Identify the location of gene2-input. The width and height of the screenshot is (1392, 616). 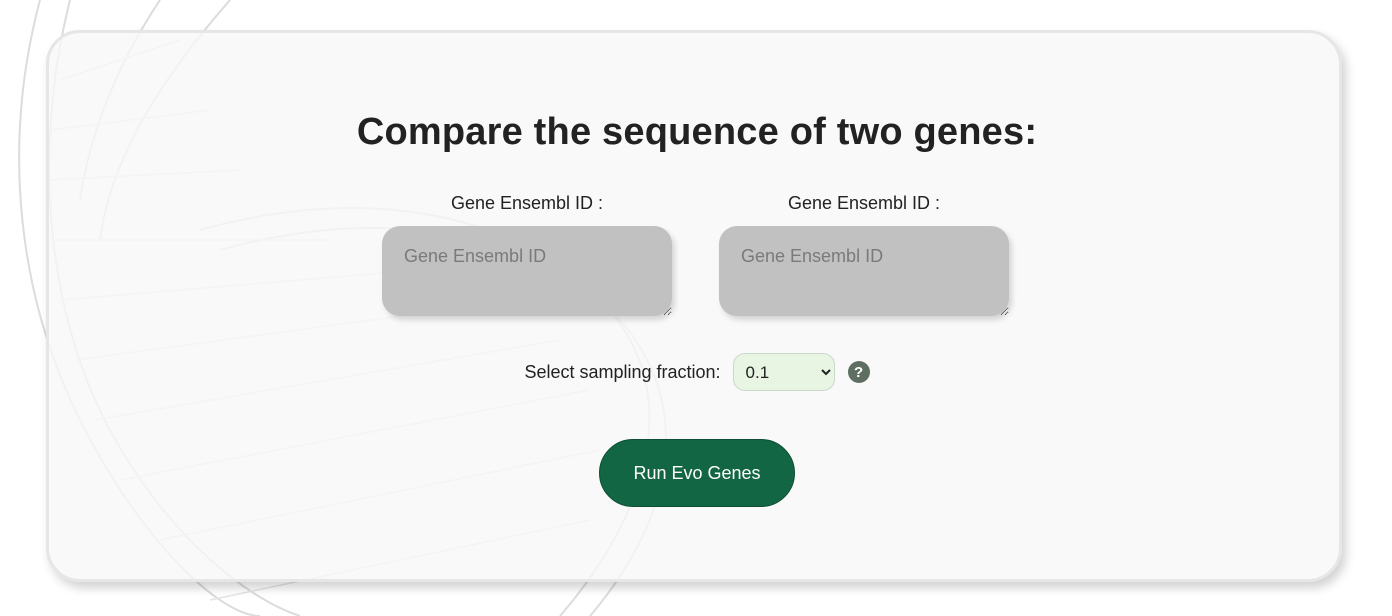
(864, 271).